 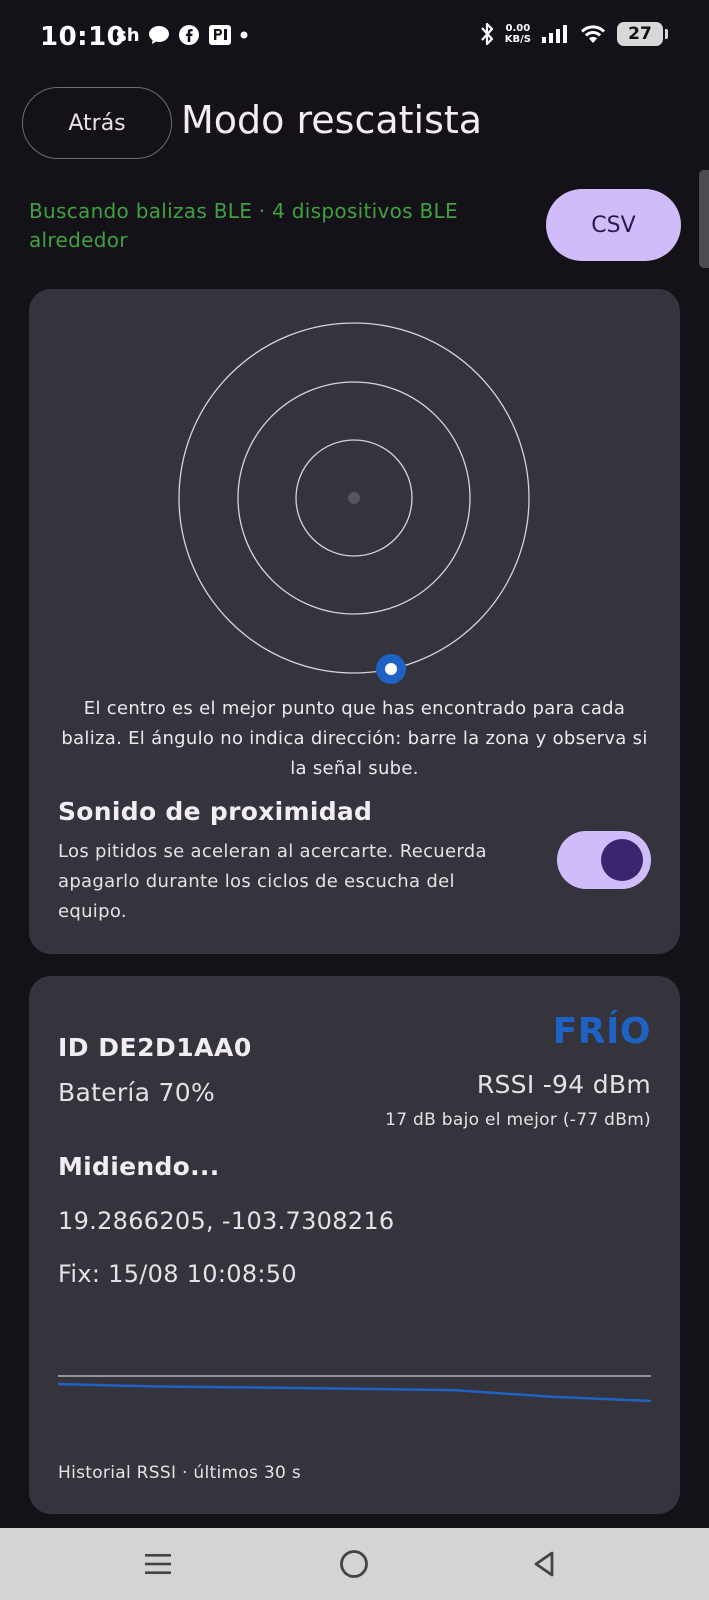 I want to click on bluetooth-icon, so click(x=486, y=34).